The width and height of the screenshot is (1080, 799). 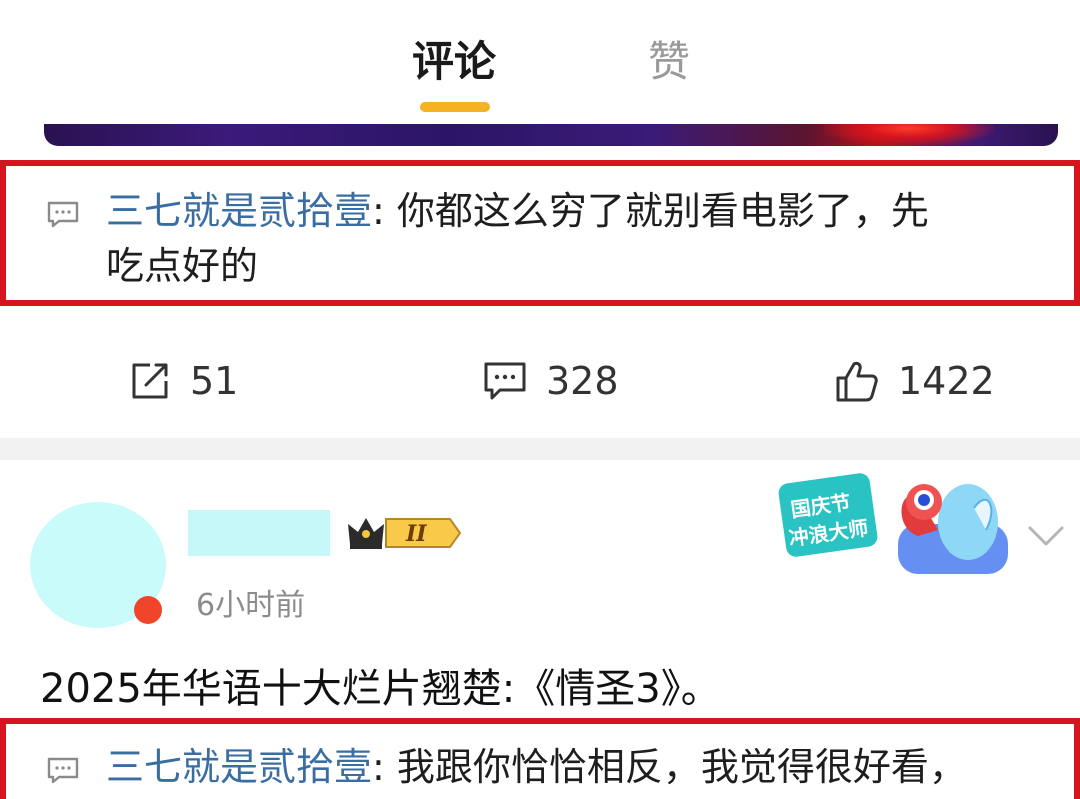 I want to click on holiday-sticker: 国庆节 冲浪大师, so click(x=896, y=524).